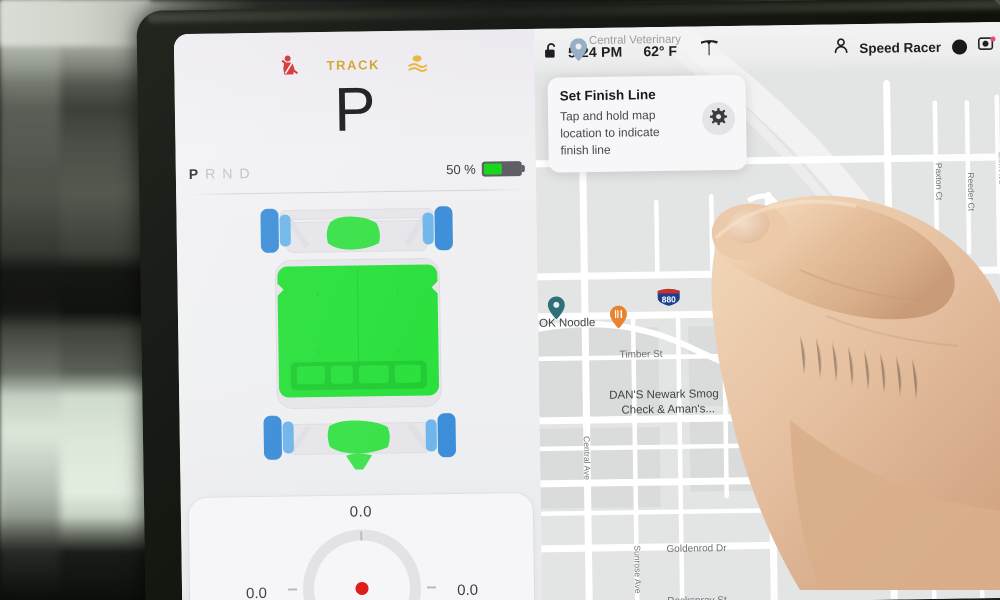 This screenshot has width=1000, height=600. What do you see at coordinates (664, 395) in the screenshot?
I see `poi-label-dans-smog-line1: DAN'S Newark Smog` at bounding box center [664, 395].